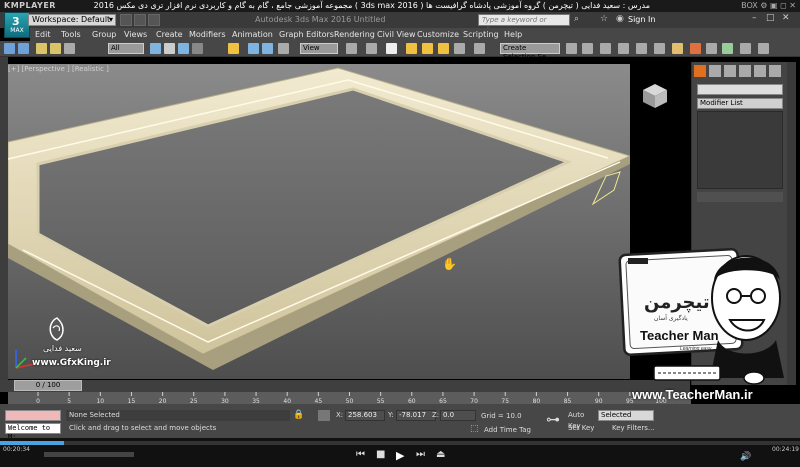  Describe the element at coordinates (740, 150) in the screenshot. I see `modifier-stack` at that location.